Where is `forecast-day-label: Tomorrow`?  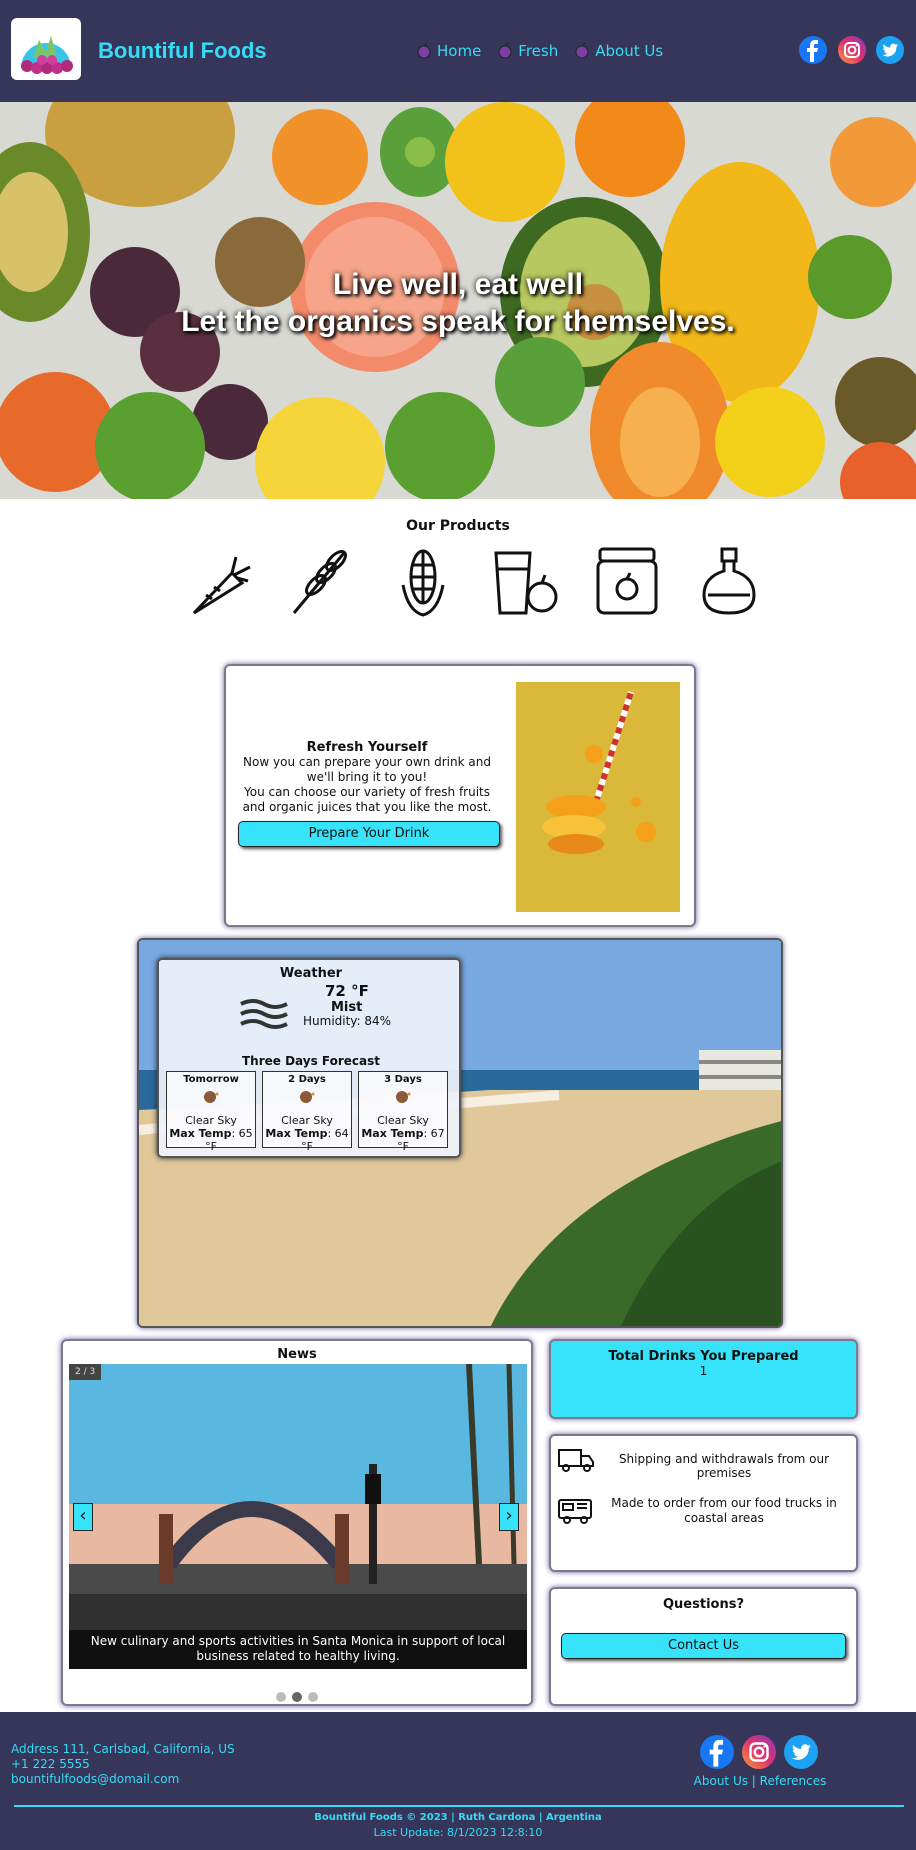 forecast-day-label: Tomorrow is located at coordinates (211, 1079).